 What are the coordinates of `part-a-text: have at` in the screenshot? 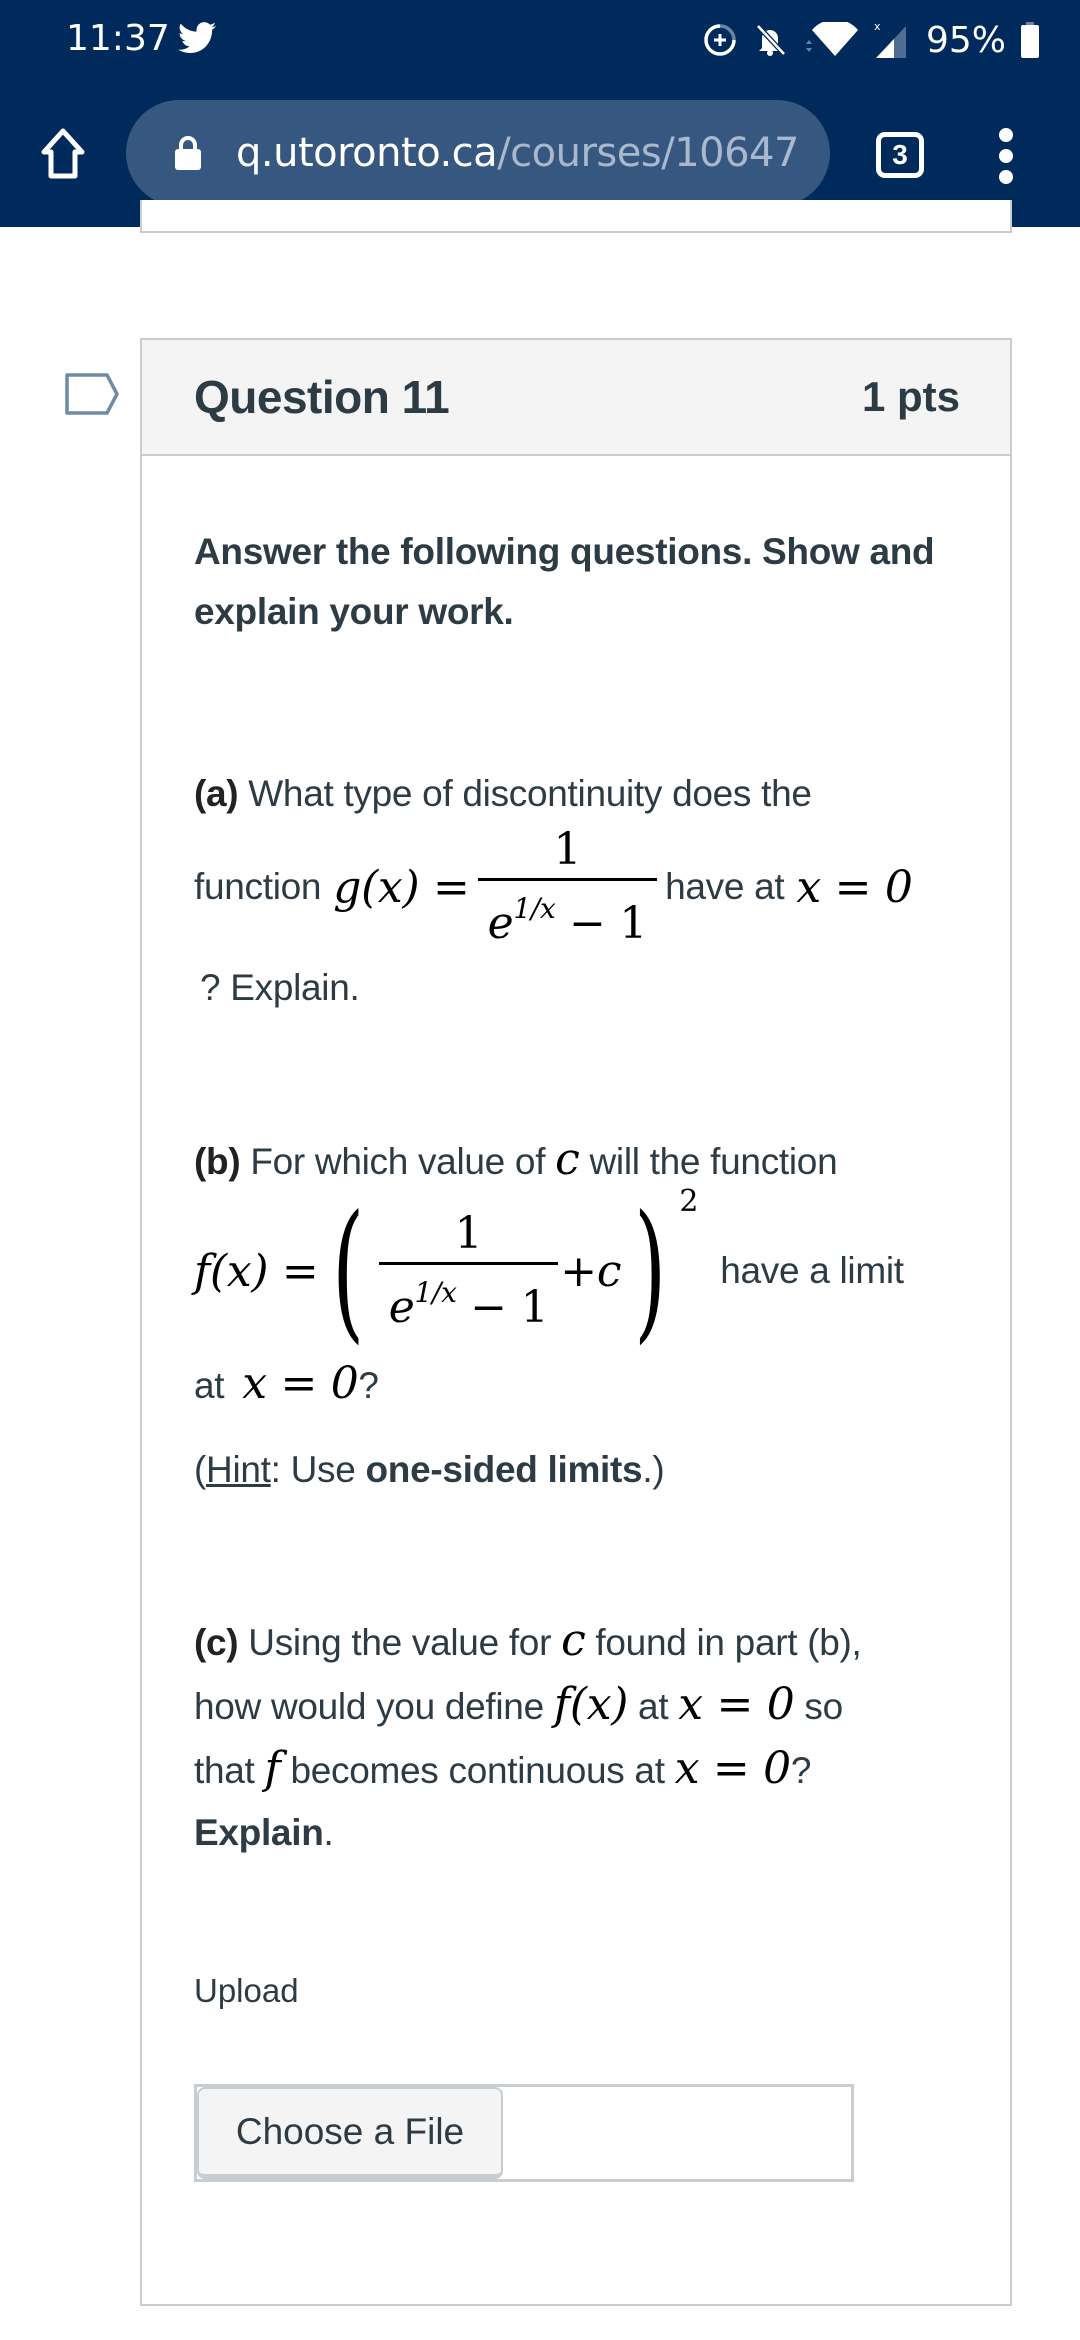 It's located at (725, 886).